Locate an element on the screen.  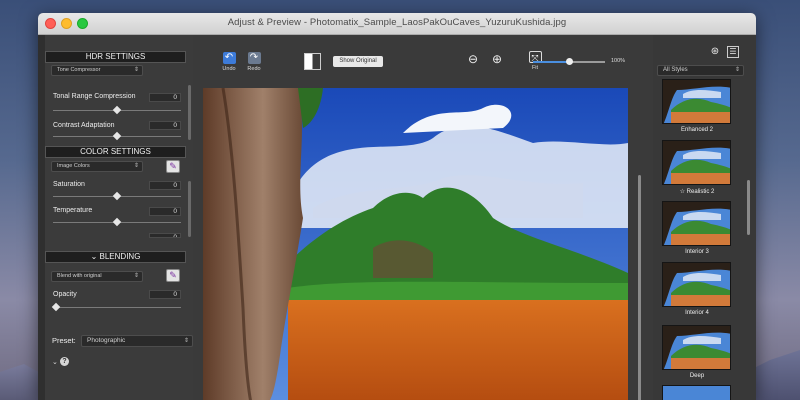
style-thumbnail-label: Enhanced 2 is located at coordinates (697, 130).